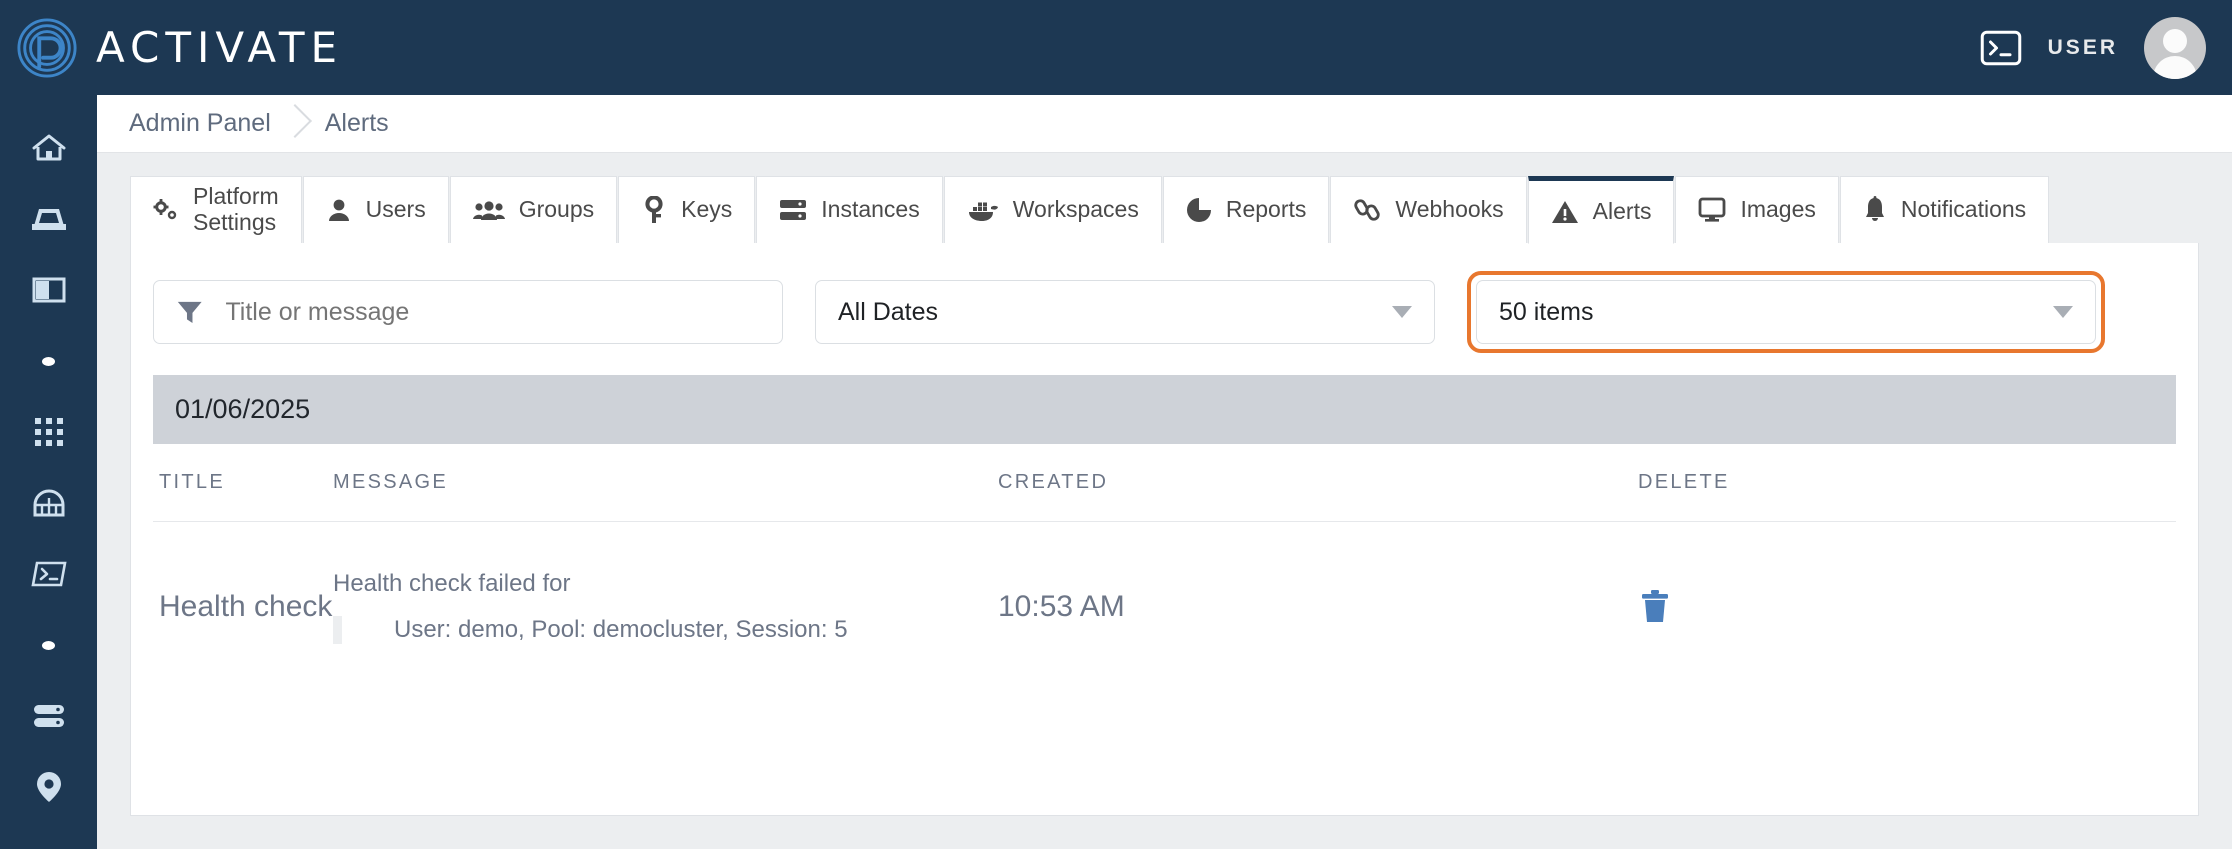  I want to click on tab-label: Keys, so click(707, 209).